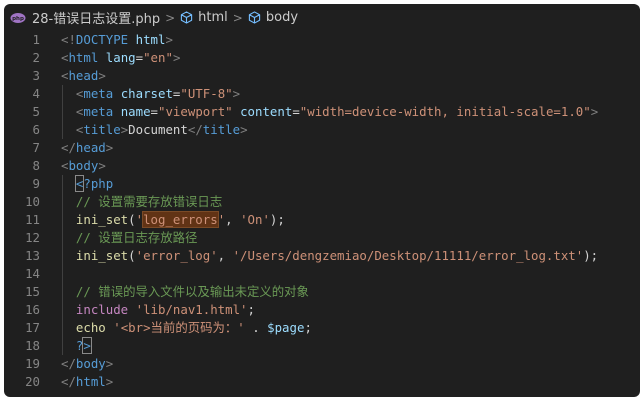 This screenshot has width=644, height=401. I want to click on code-token: "en", so click(158, 57).